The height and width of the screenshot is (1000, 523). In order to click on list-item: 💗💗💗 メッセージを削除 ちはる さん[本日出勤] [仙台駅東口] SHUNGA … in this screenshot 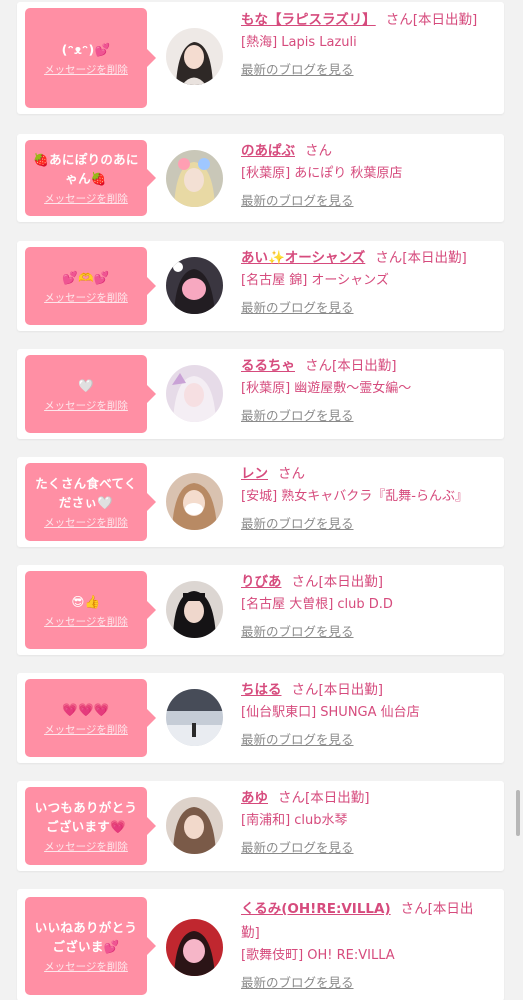, I will do `click(260, 718)`.